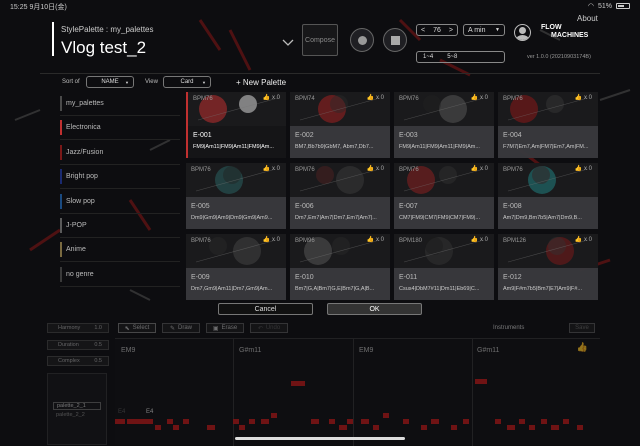 This screenshot has height=446, width=640. What do you see at coordinates (120, 201) in the screenshot?
I see `sidebar-item: Slow pop` at bounding box center [120, 201].